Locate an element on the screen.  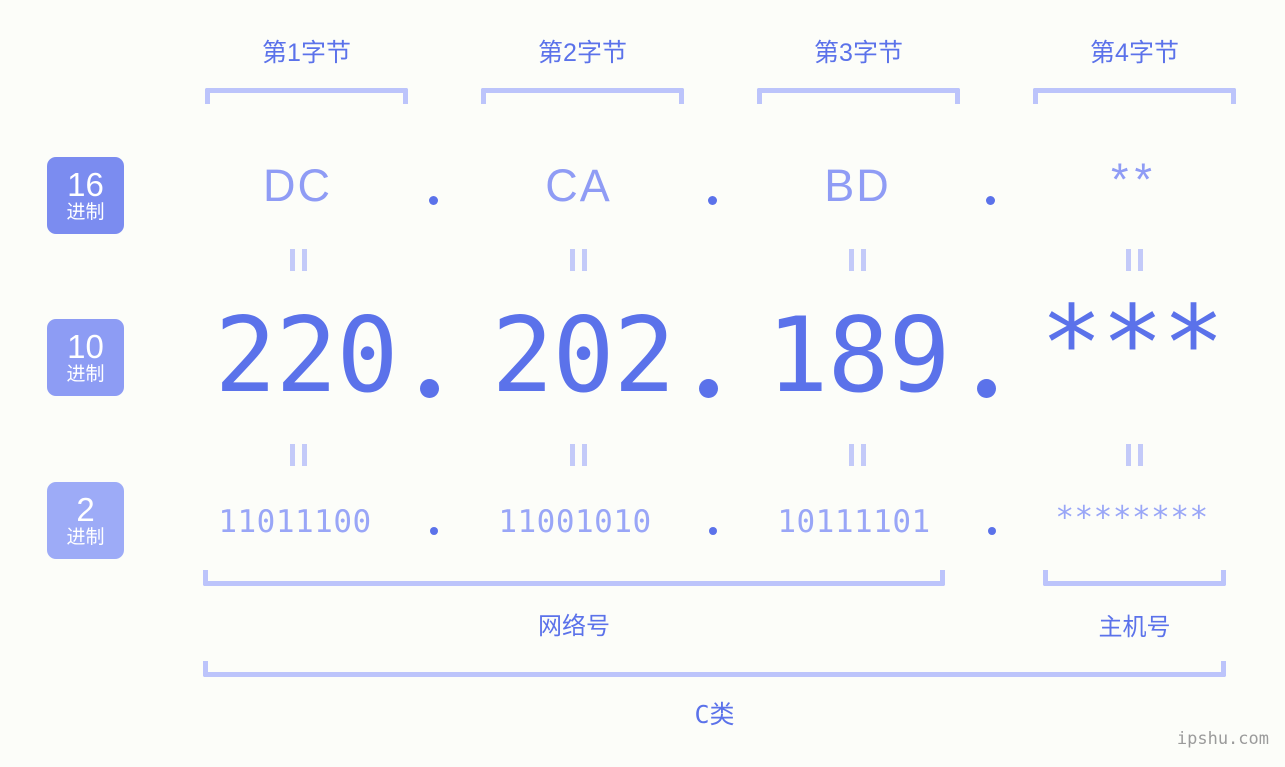
network-segment-bracket is located at coordinates (574, 578).